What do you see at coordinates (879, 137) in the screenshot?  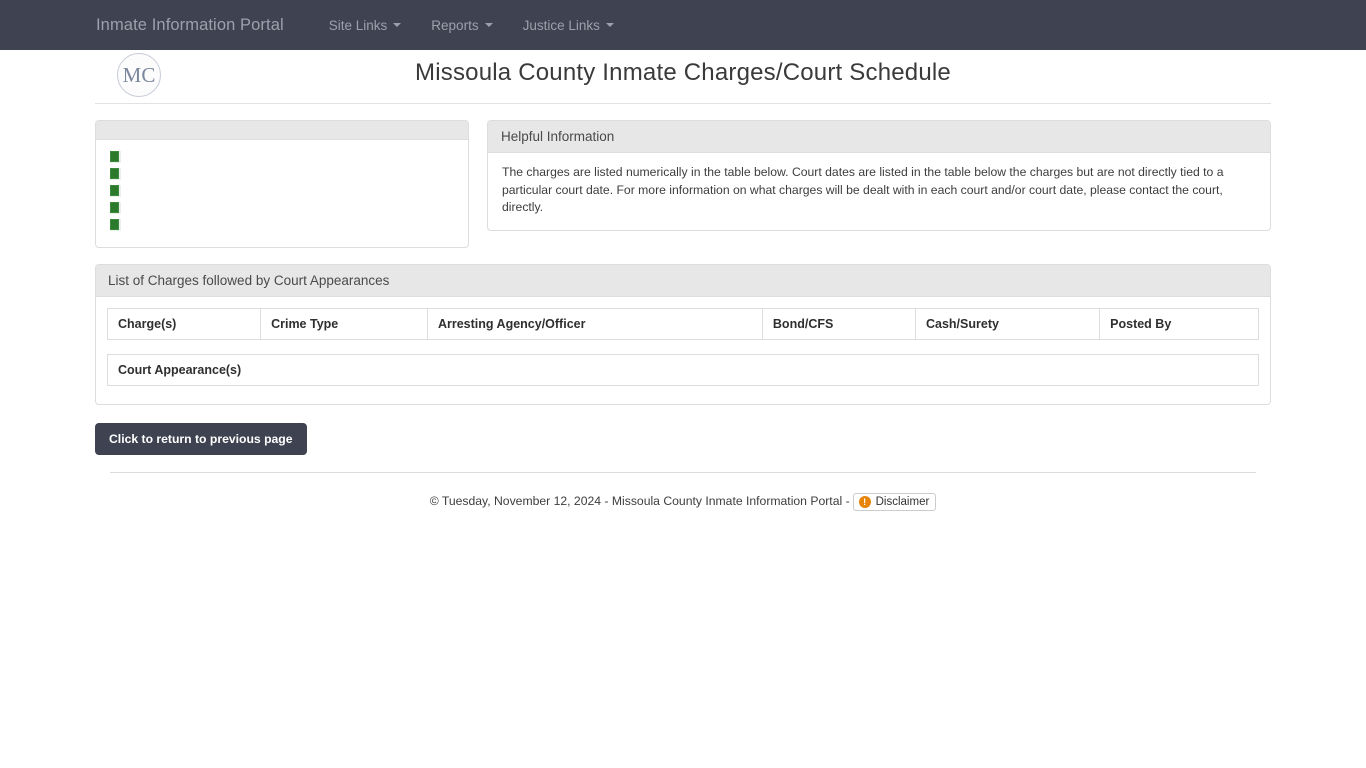 I see `helpful-information-heading: Helpful Information` at bounding box center [879, 137].